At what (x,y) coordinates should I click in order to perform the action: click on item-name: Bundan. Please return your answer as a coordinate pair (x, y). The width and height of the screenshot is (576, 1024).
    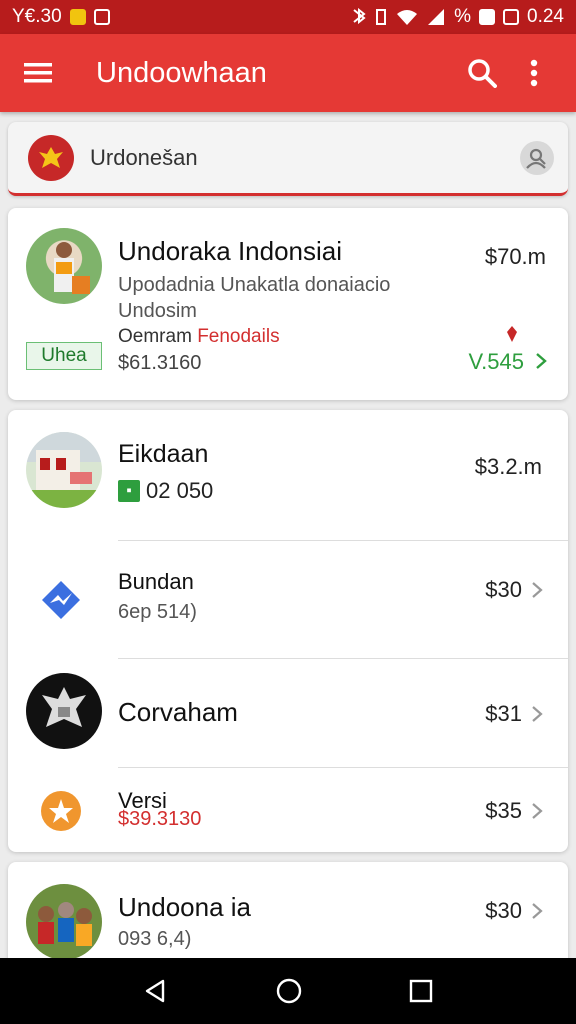
    Looking at the image, I should click on (156, 581).